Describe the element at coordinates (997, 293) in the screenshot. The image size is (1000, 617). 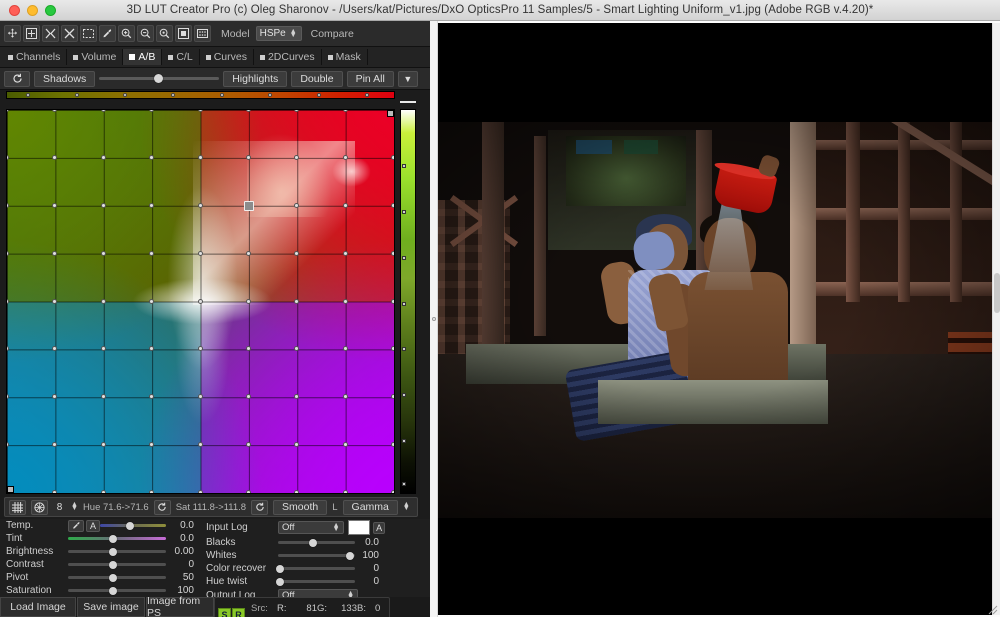
I see `scrollbar-thumb` at that location.